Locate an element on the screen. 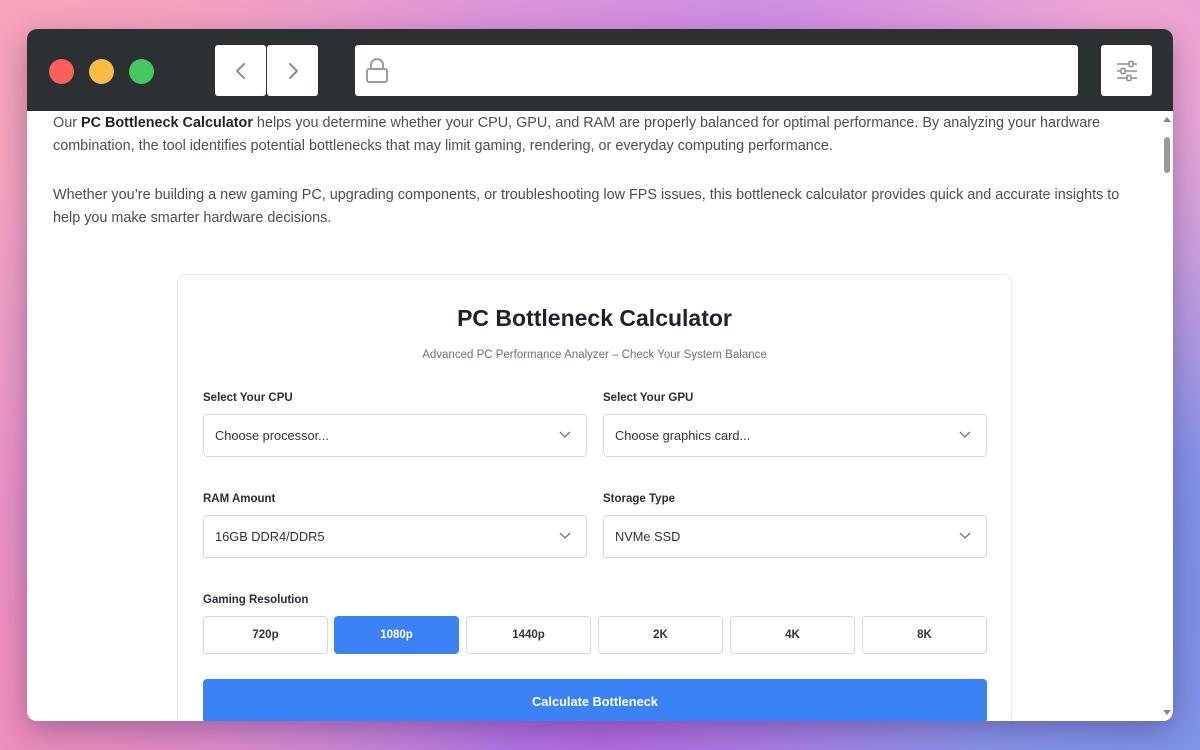 The image size is (1200, 750). gpu-label: Select Your GPU is located at coordinates (648, 398).